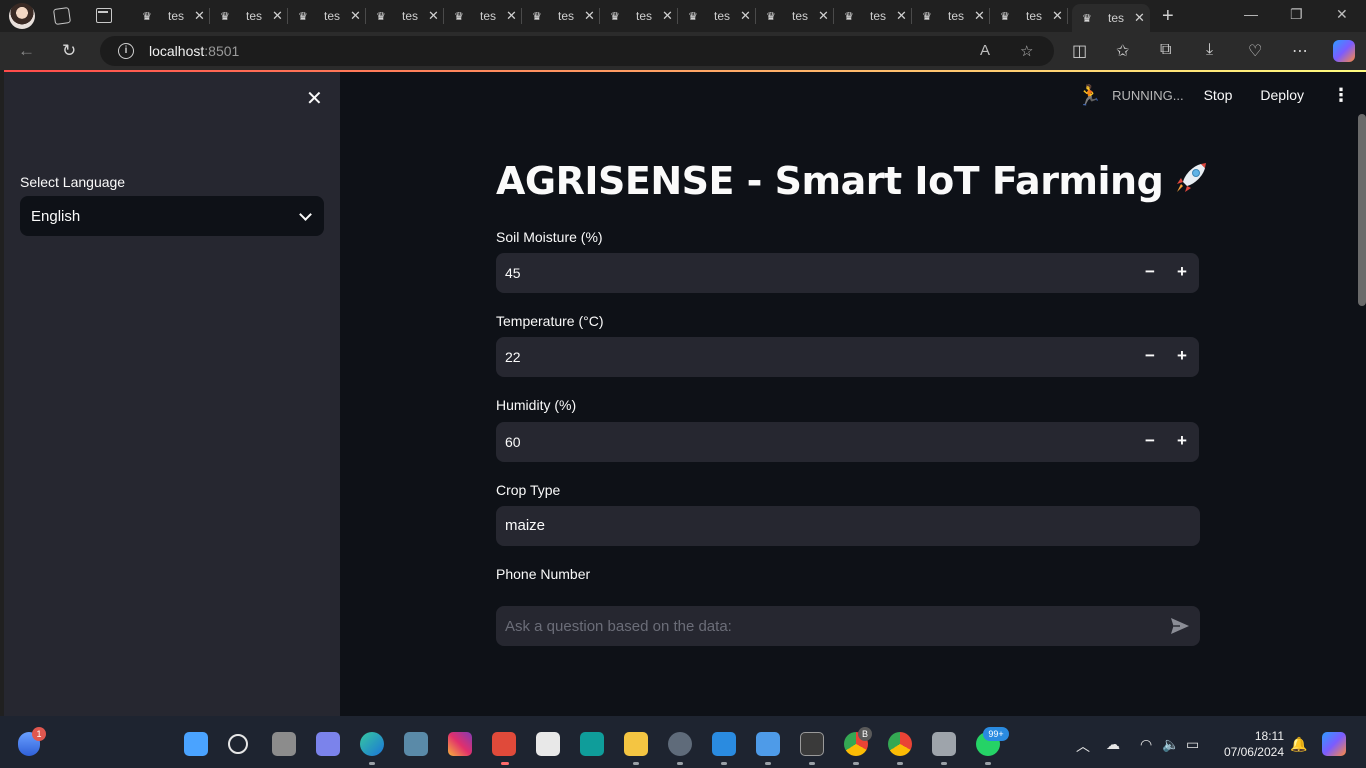 Image resolution: width=1366 pixels, height=768 pixels. I want to click on address-bar: i localhost:8501 A ☆, so click(577, 51).